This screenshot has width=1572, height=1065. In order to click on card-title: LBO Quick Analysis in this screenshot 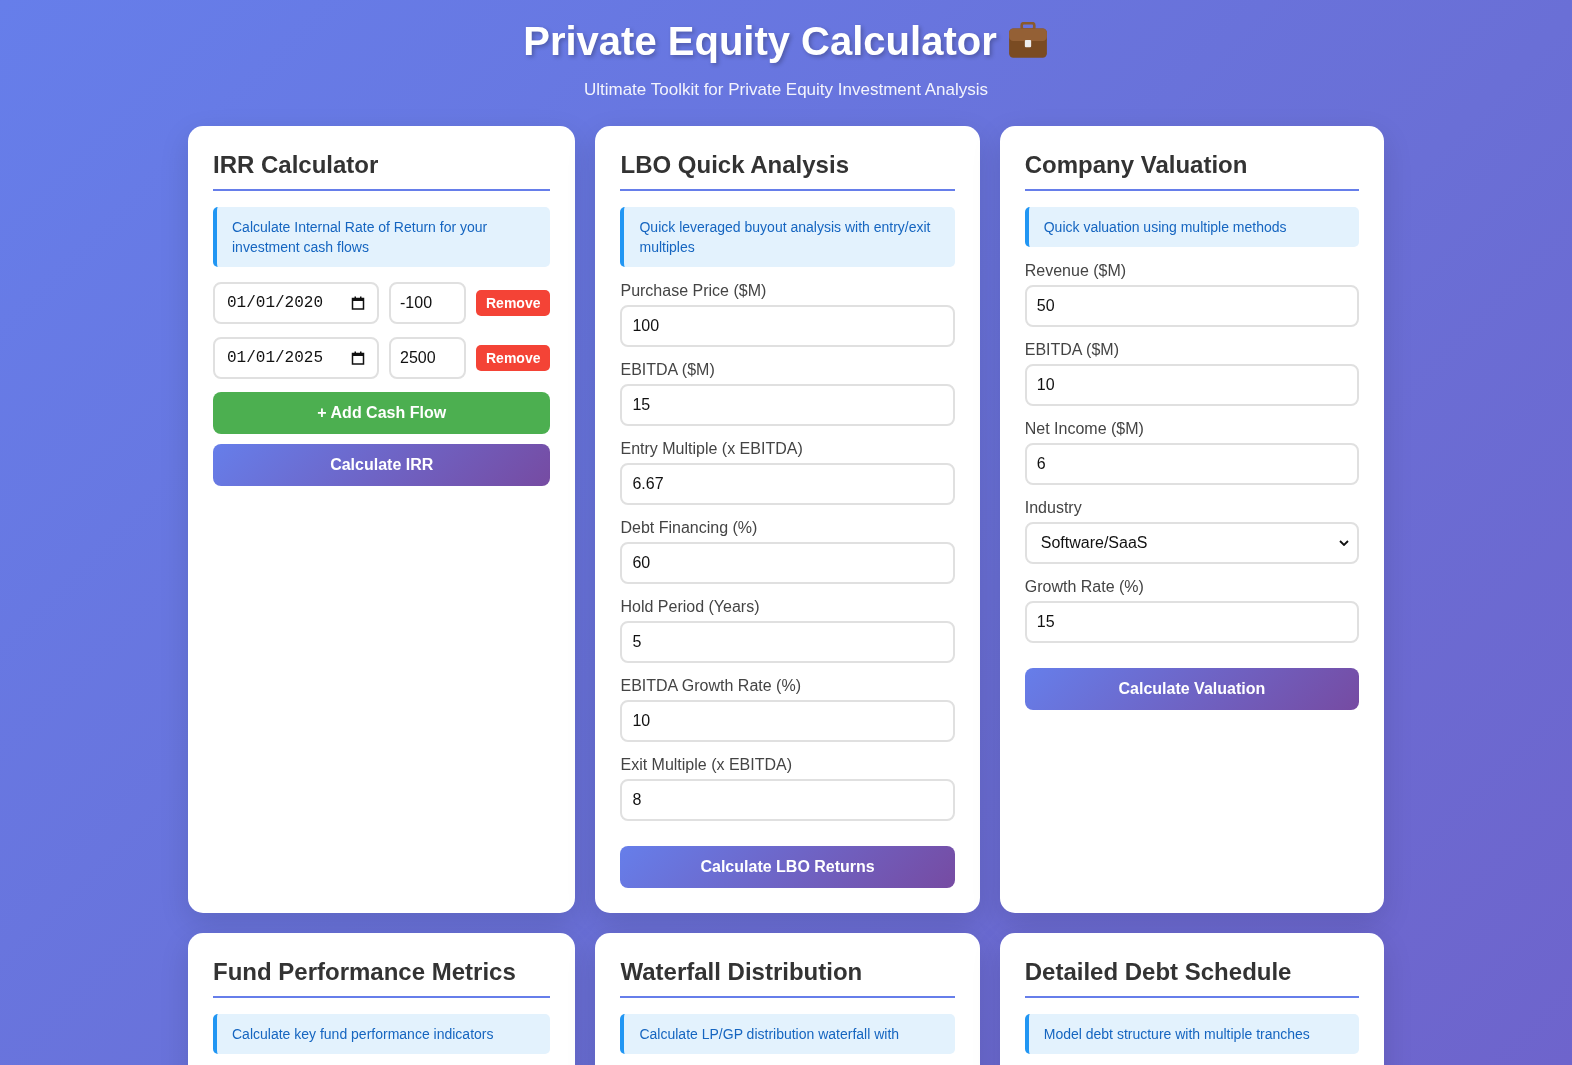, I will do `click(787, 171)`.